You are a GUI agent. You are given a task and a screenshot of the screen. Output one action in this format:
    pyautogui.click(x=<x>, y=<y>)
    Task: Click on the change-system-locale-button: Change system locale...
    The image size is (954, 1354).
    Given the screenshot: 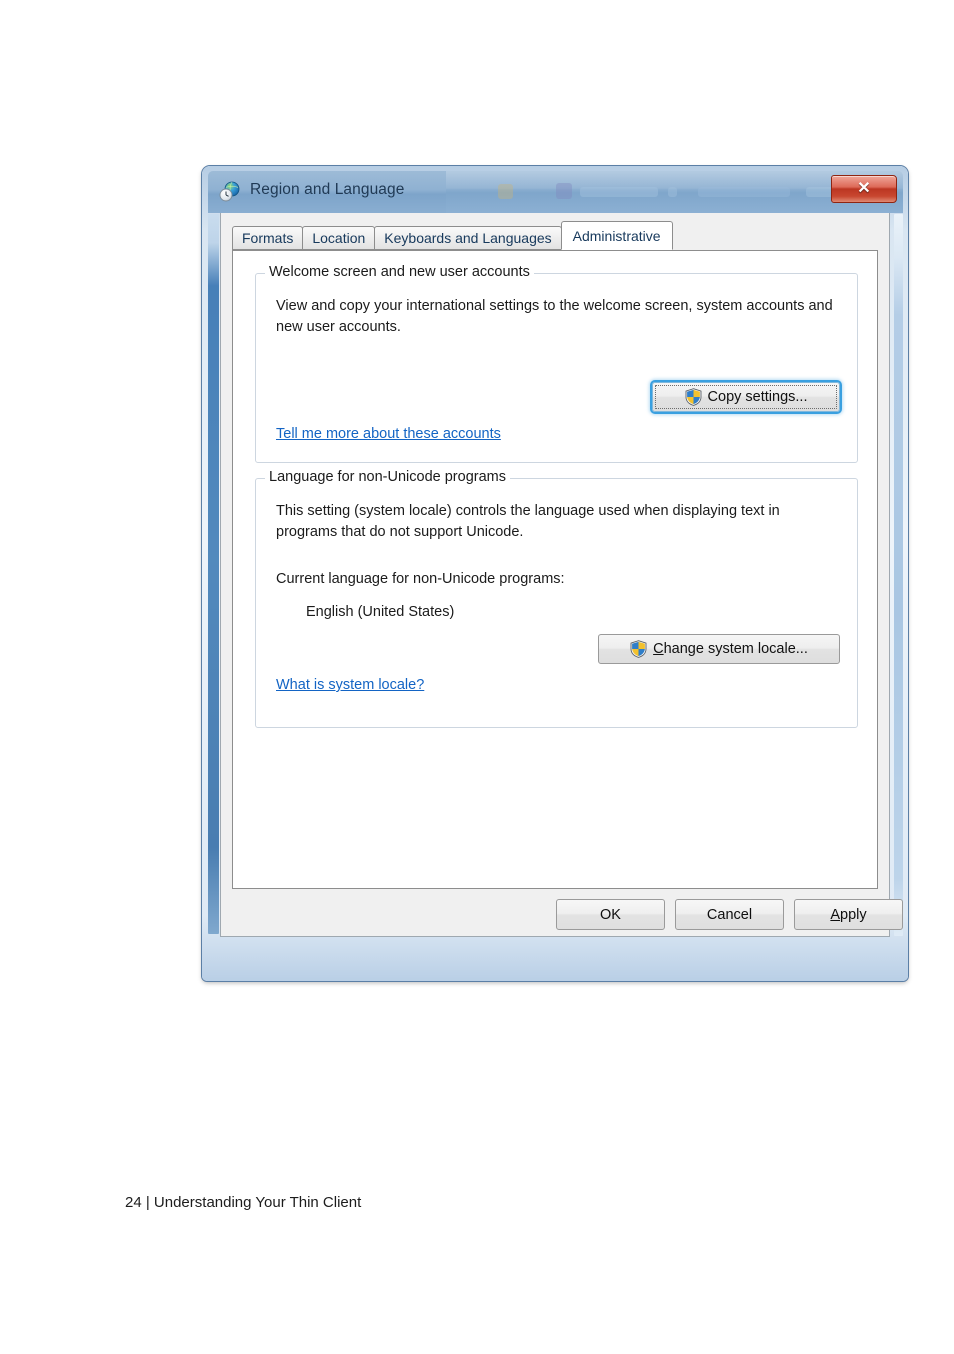 What is the action you would take?
    pyautogui.click(x=719, y=649)
    